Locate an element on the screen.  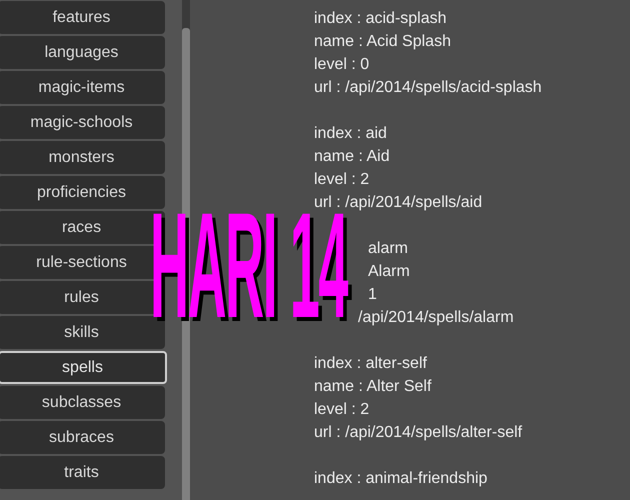
sidebar-item: magic-schools is located at coordinates (82, 122).